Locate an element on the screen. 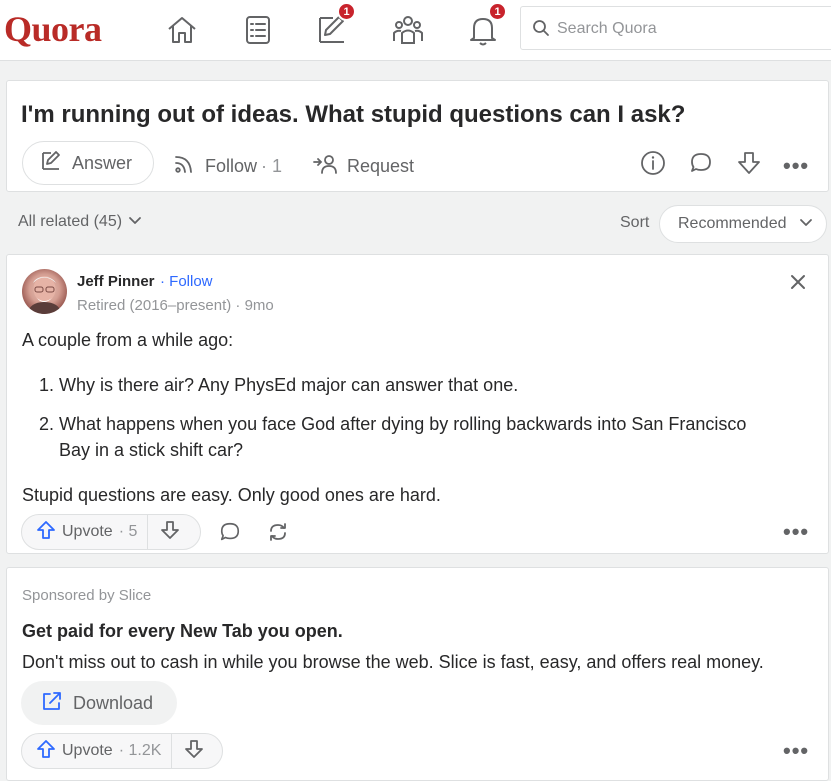 The width and height of the screenshot is (831, 781). share-reshare-icon is located at coordinates (278, 534).